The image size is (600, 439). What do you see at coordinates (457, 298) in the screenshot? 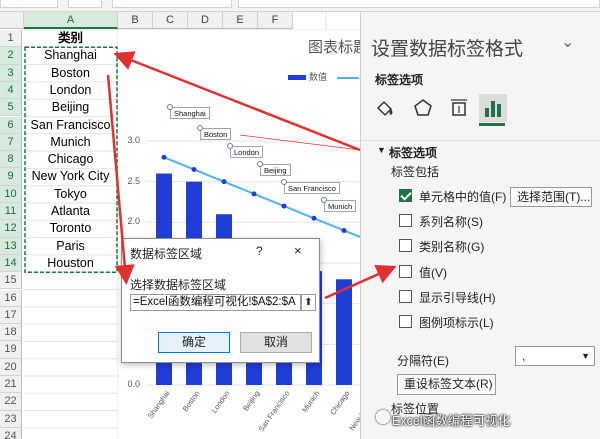
I see `option-label: 显示引导线(H)` at bounding box center [457, 298].